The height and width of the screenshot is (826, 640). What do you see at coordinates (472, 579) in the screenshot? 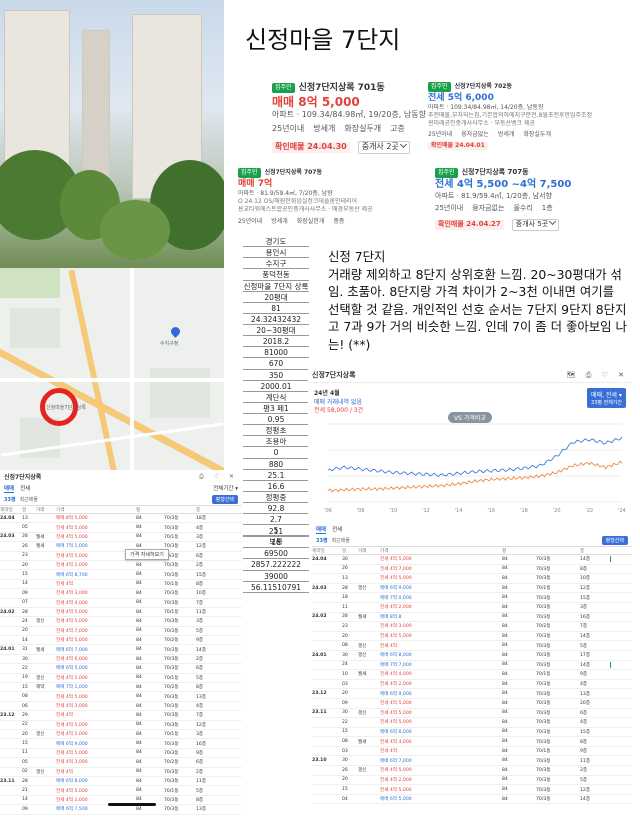
I see `table-row: 13 전세 4억 5,000 84 70/3동 10층` at bounding box center [472, 579].